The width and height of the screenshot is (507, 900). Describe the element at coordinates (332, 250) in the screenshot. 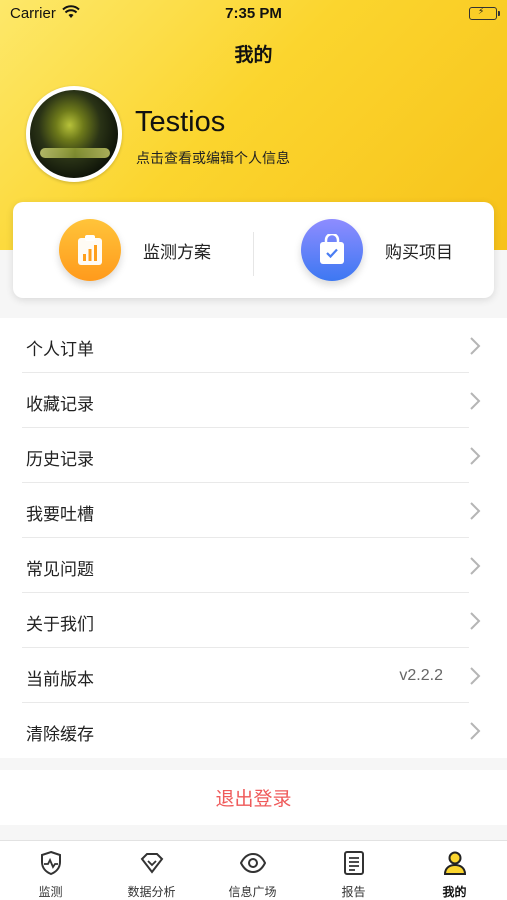

I see `shopping-bag-icon` at that location.